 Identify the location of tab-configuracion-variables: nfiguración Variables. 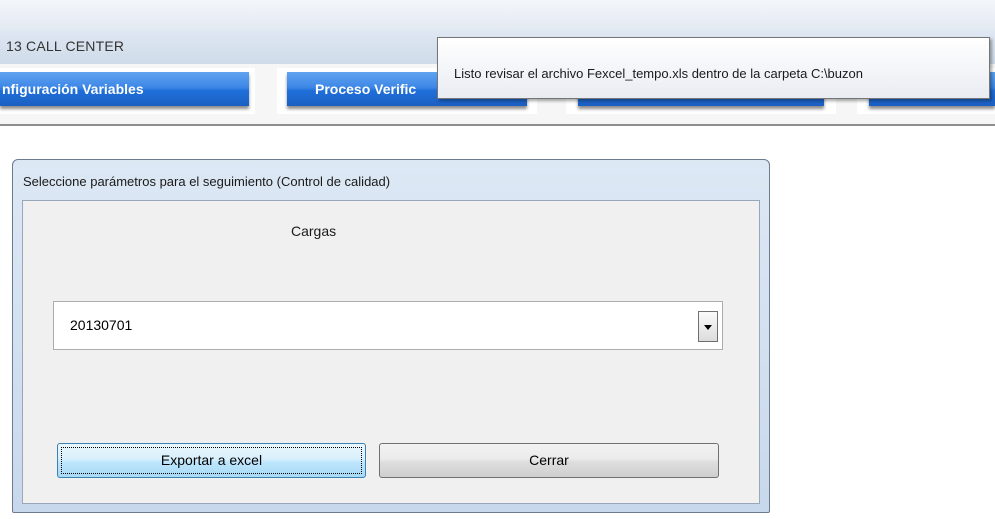
(127, 91).